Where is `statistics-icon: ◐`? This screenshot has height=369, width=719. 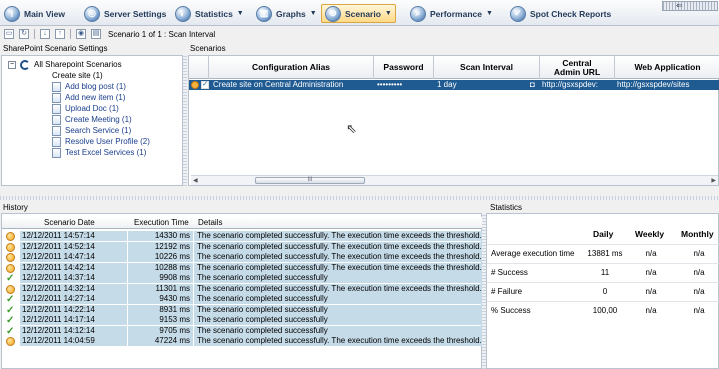
statistics-icon: ◐ is located at coordinates (183, 13).